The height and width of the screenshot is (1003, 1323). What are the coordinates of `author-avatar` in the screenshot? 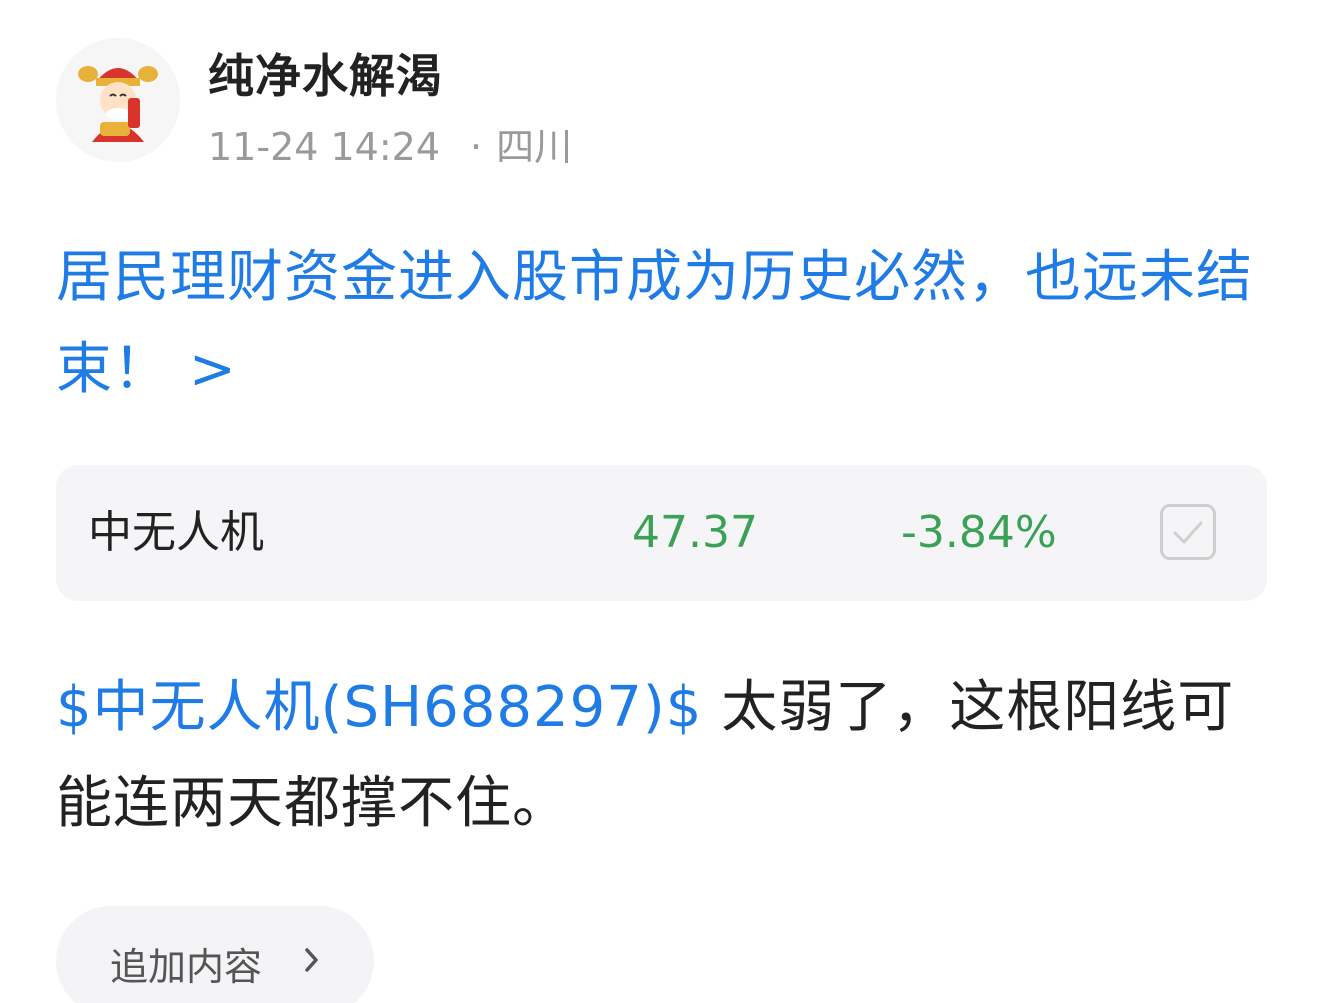 It's located at (118, 100).